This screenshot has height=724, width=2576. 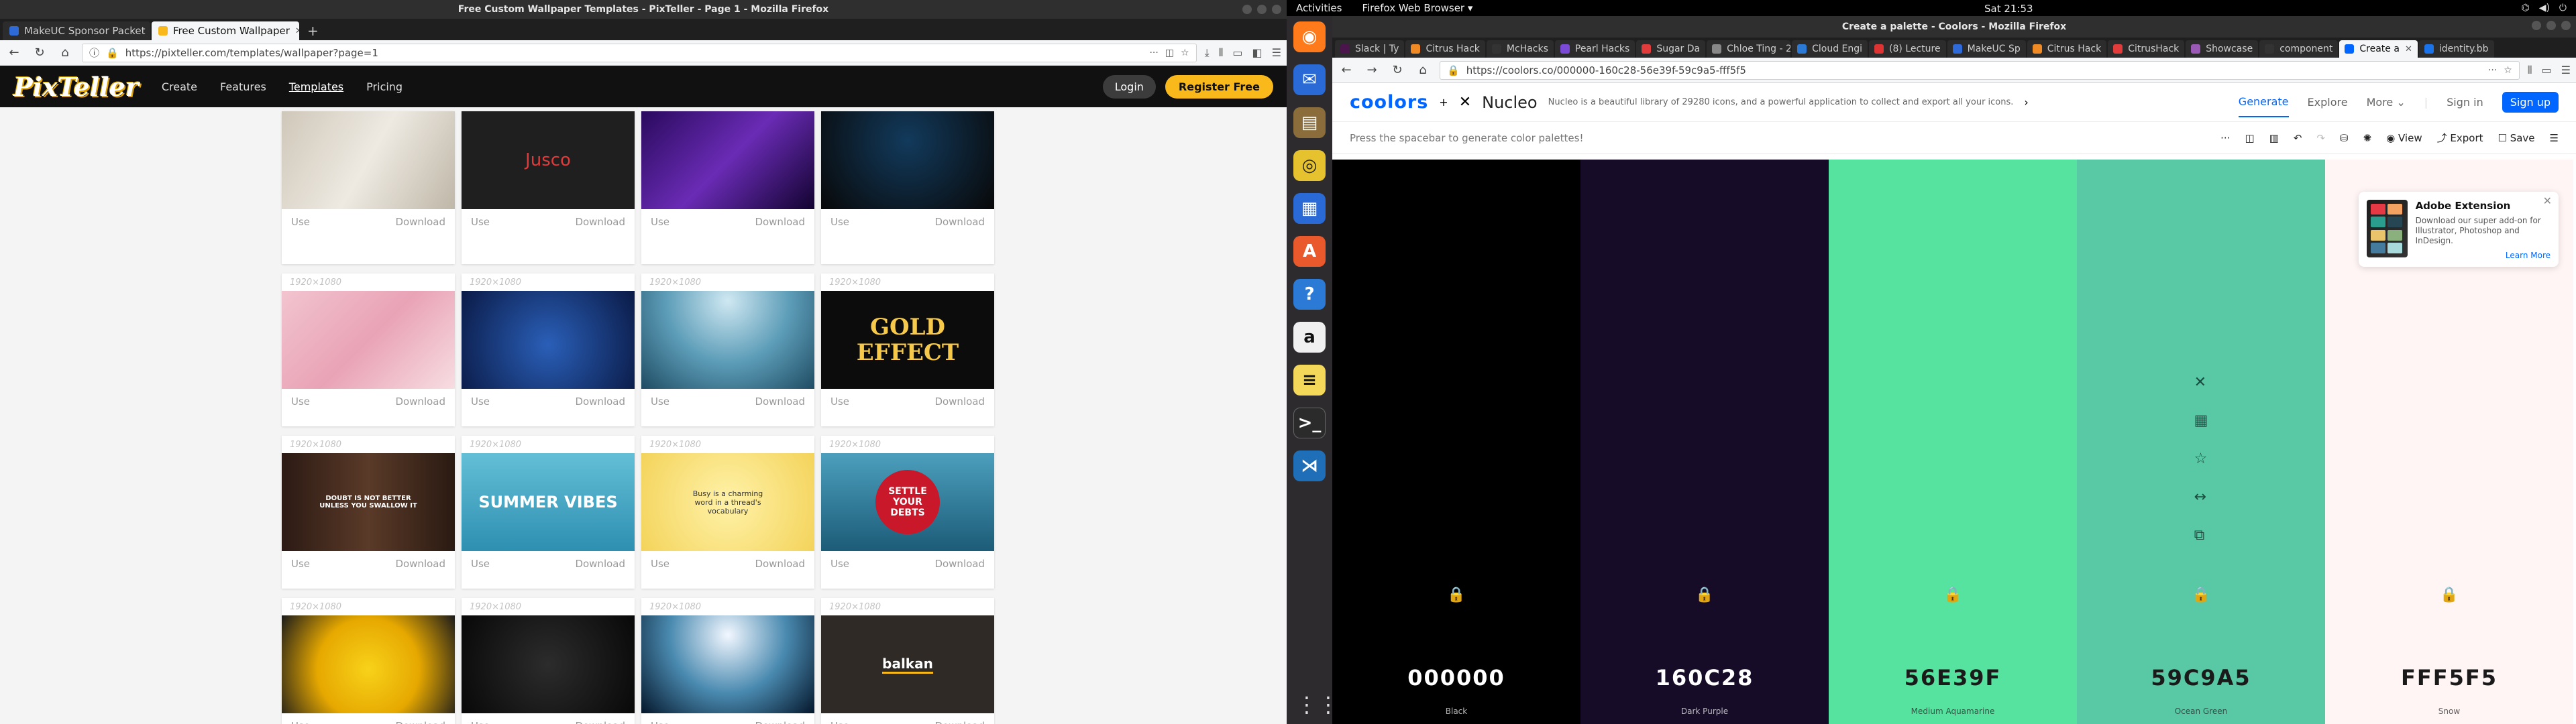 I want to click on network-icon: ⌬, so click(x=2525, y=8).